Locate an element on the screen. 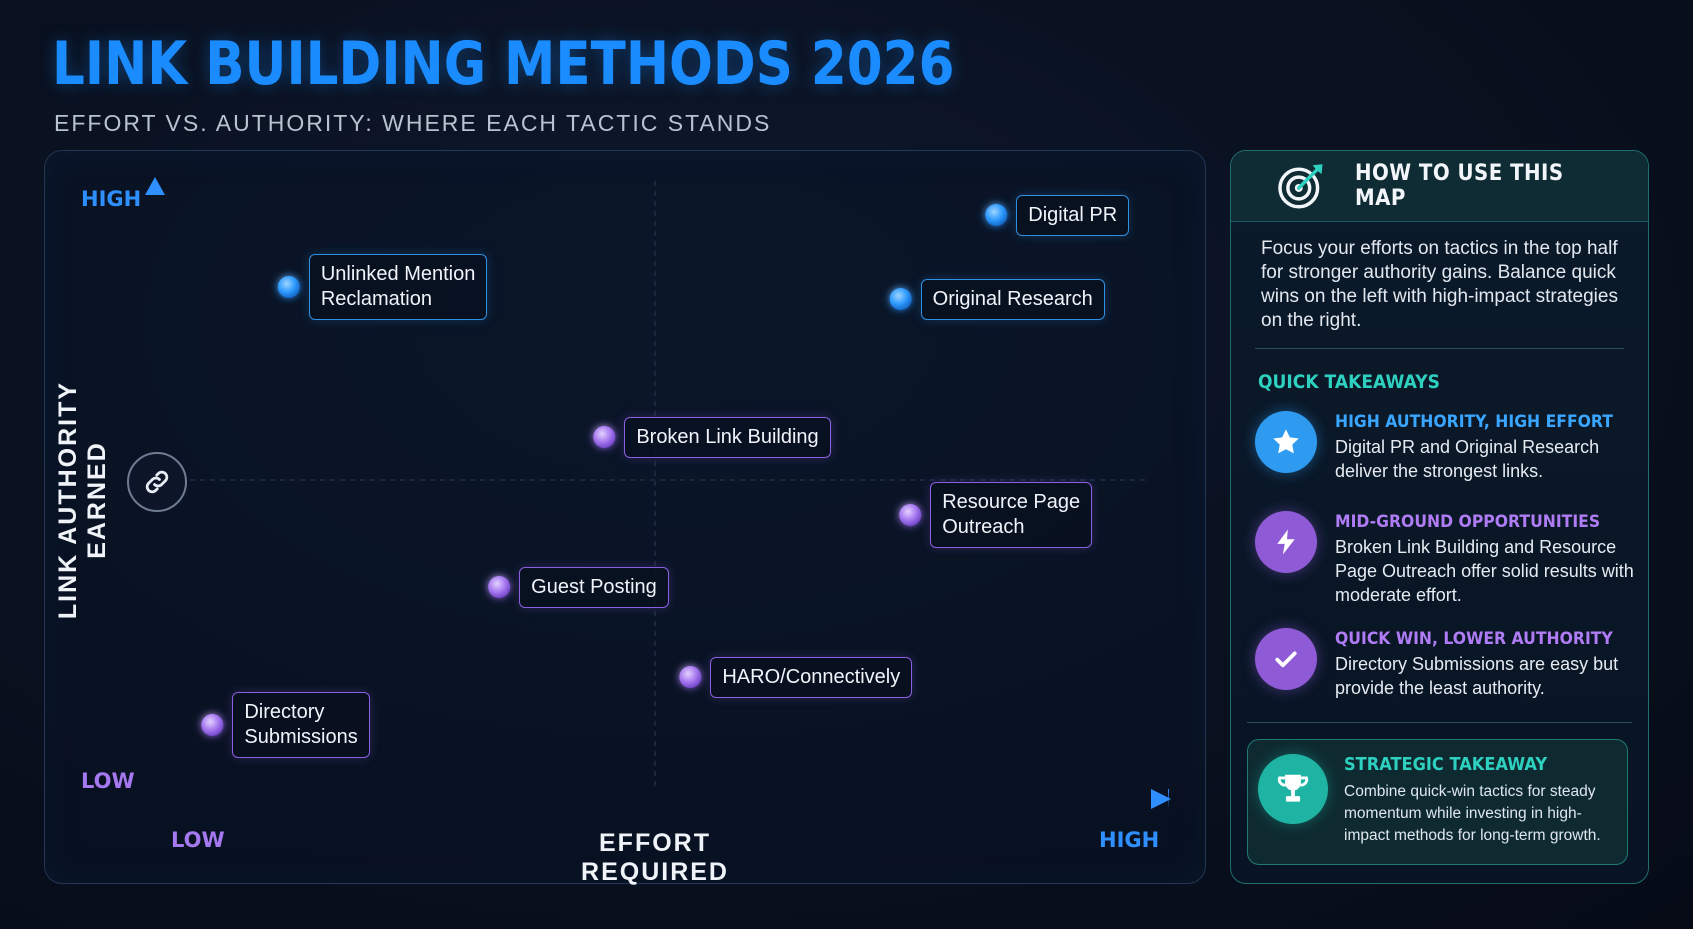 The width and height of the screenshot is (1693, 929). y-axis-title: LINK AUTHORITY EARNED is located at coordinates (82, 500).